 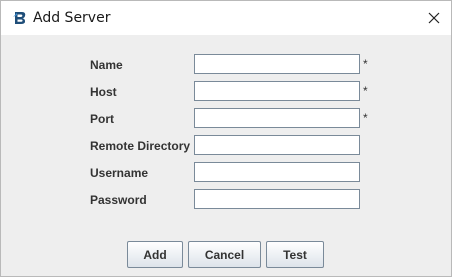 I want to click on add-button: Add, so click(x=155, y=254).